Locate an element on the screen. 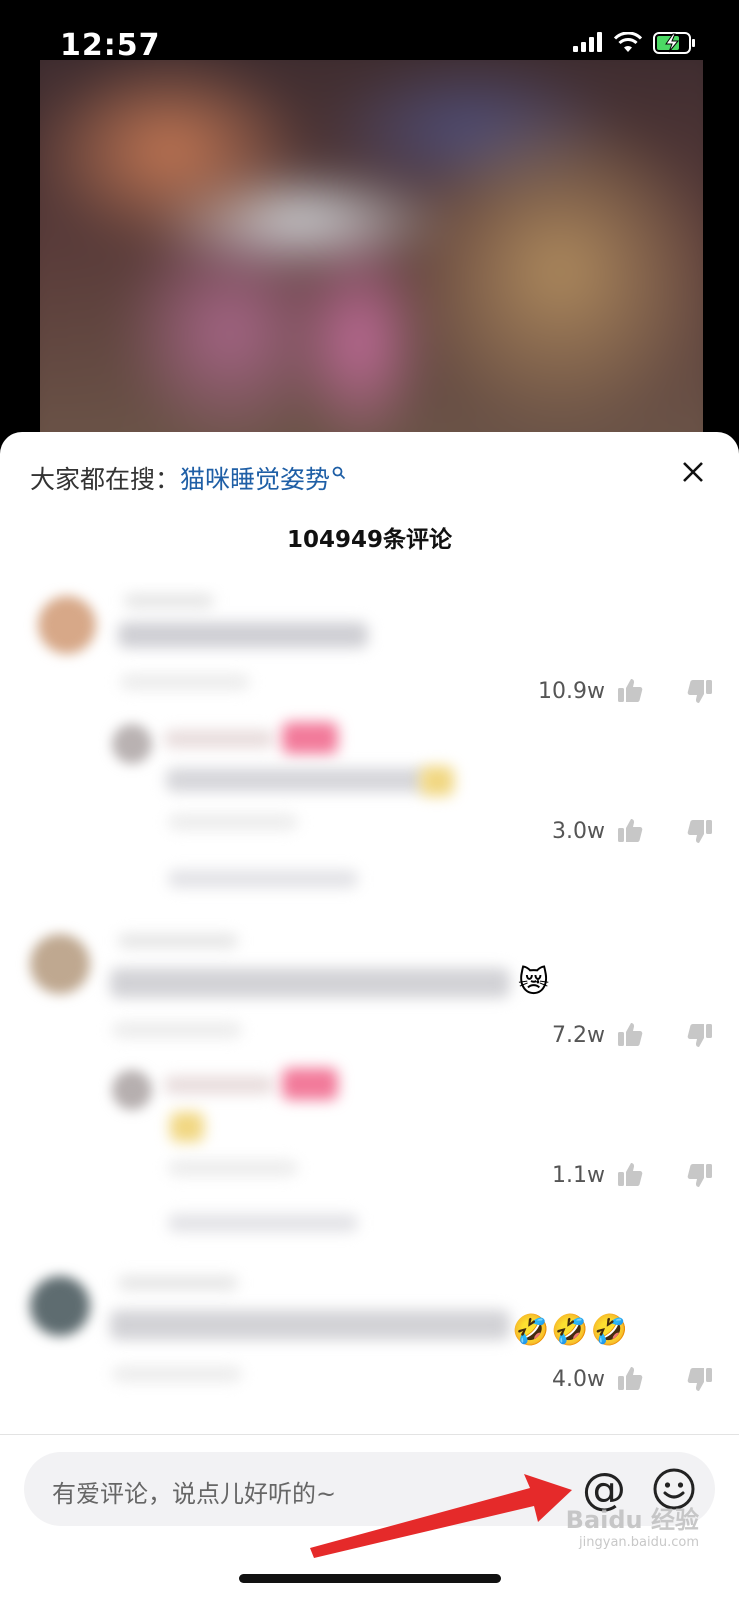  watermark-text: Baidu 经验 is located at coordinates (632, 1520).